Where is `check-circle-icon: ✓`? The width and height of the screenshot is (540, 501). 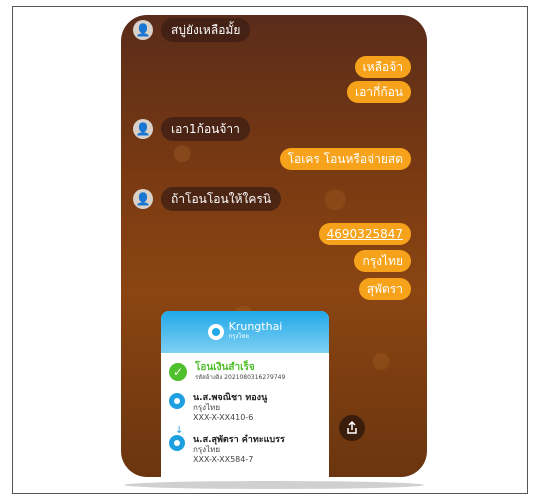 check-circle-icon: ✓ is located at coordinates (178, 372).